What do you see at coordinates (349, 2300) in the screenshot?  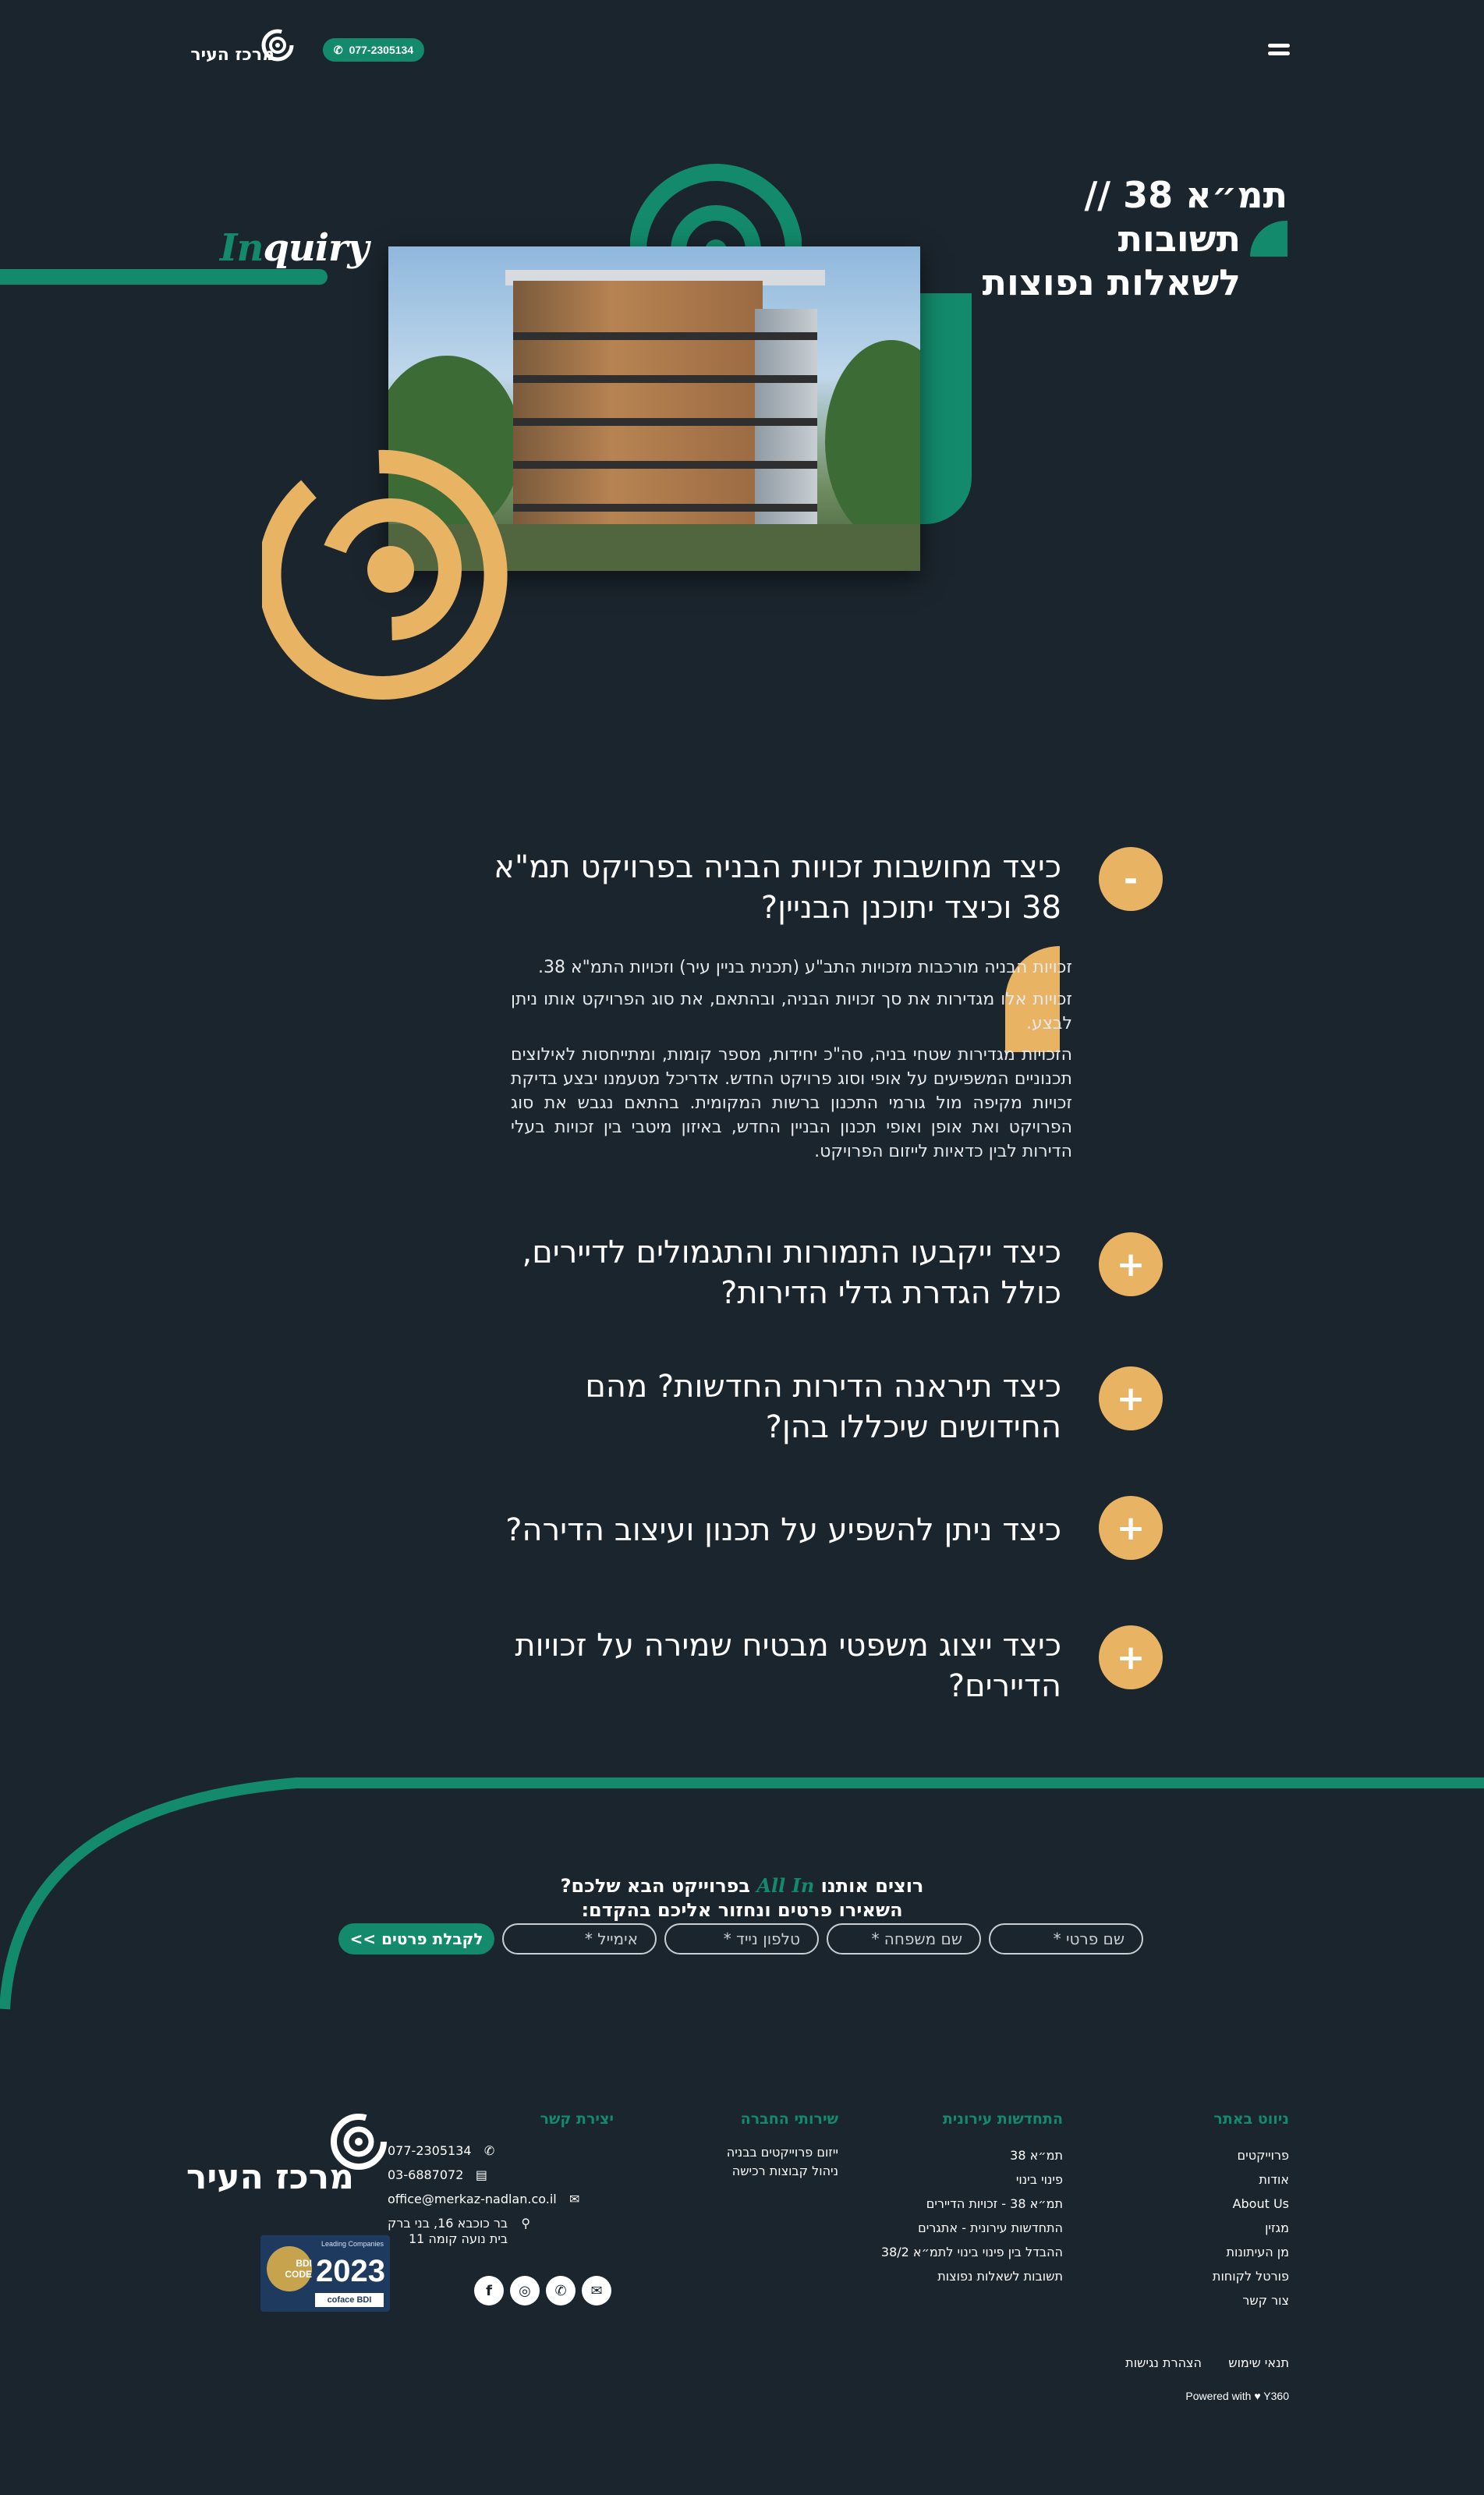 I see `badge-brand: coface BDI` at bounding box center [349, 2300].